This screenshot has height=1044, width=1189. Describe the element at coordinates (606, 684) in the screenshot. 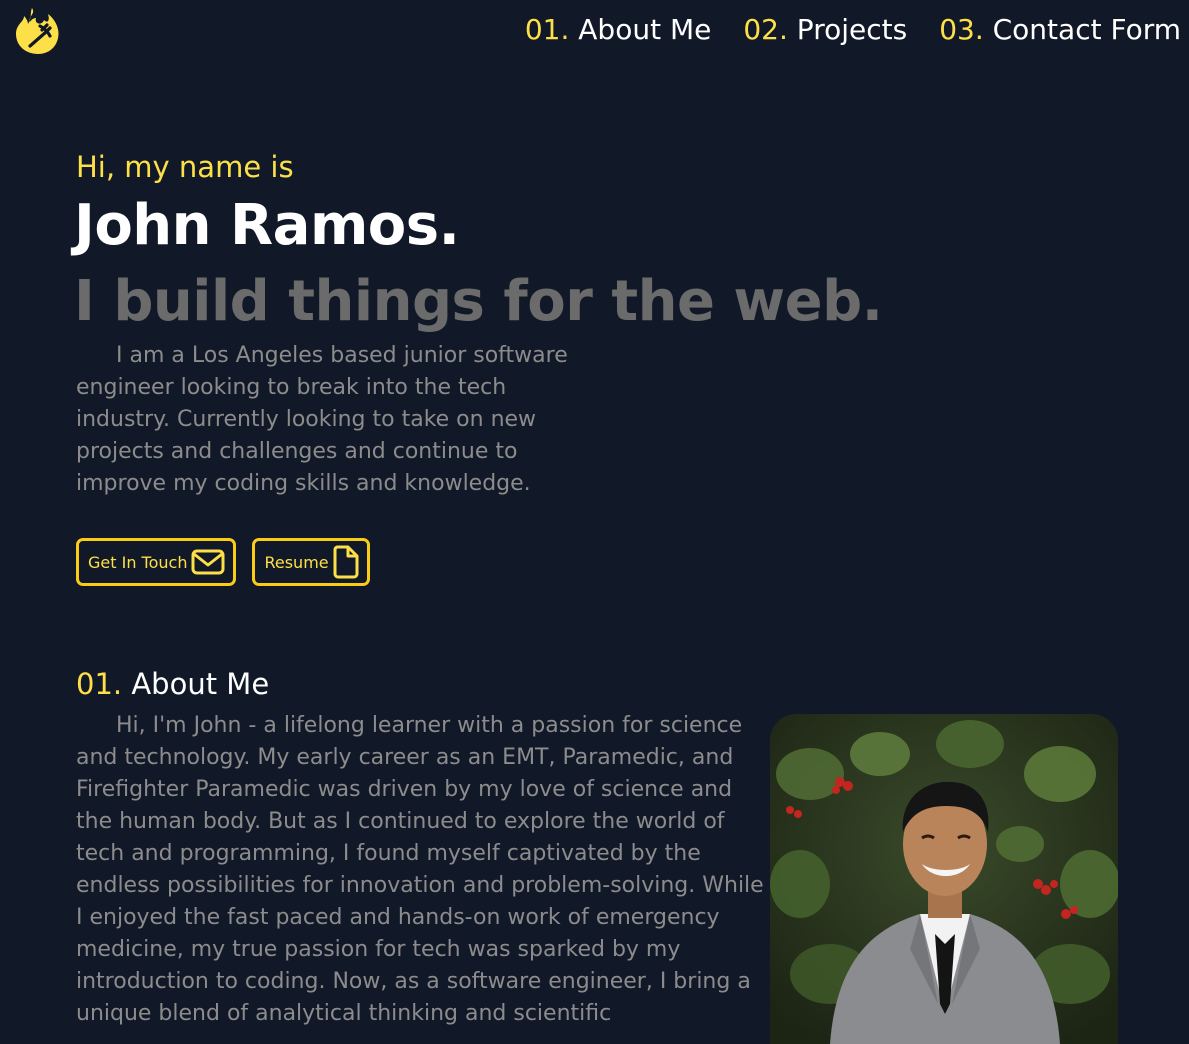

I see `about-heading: 01. About Me` at that location.